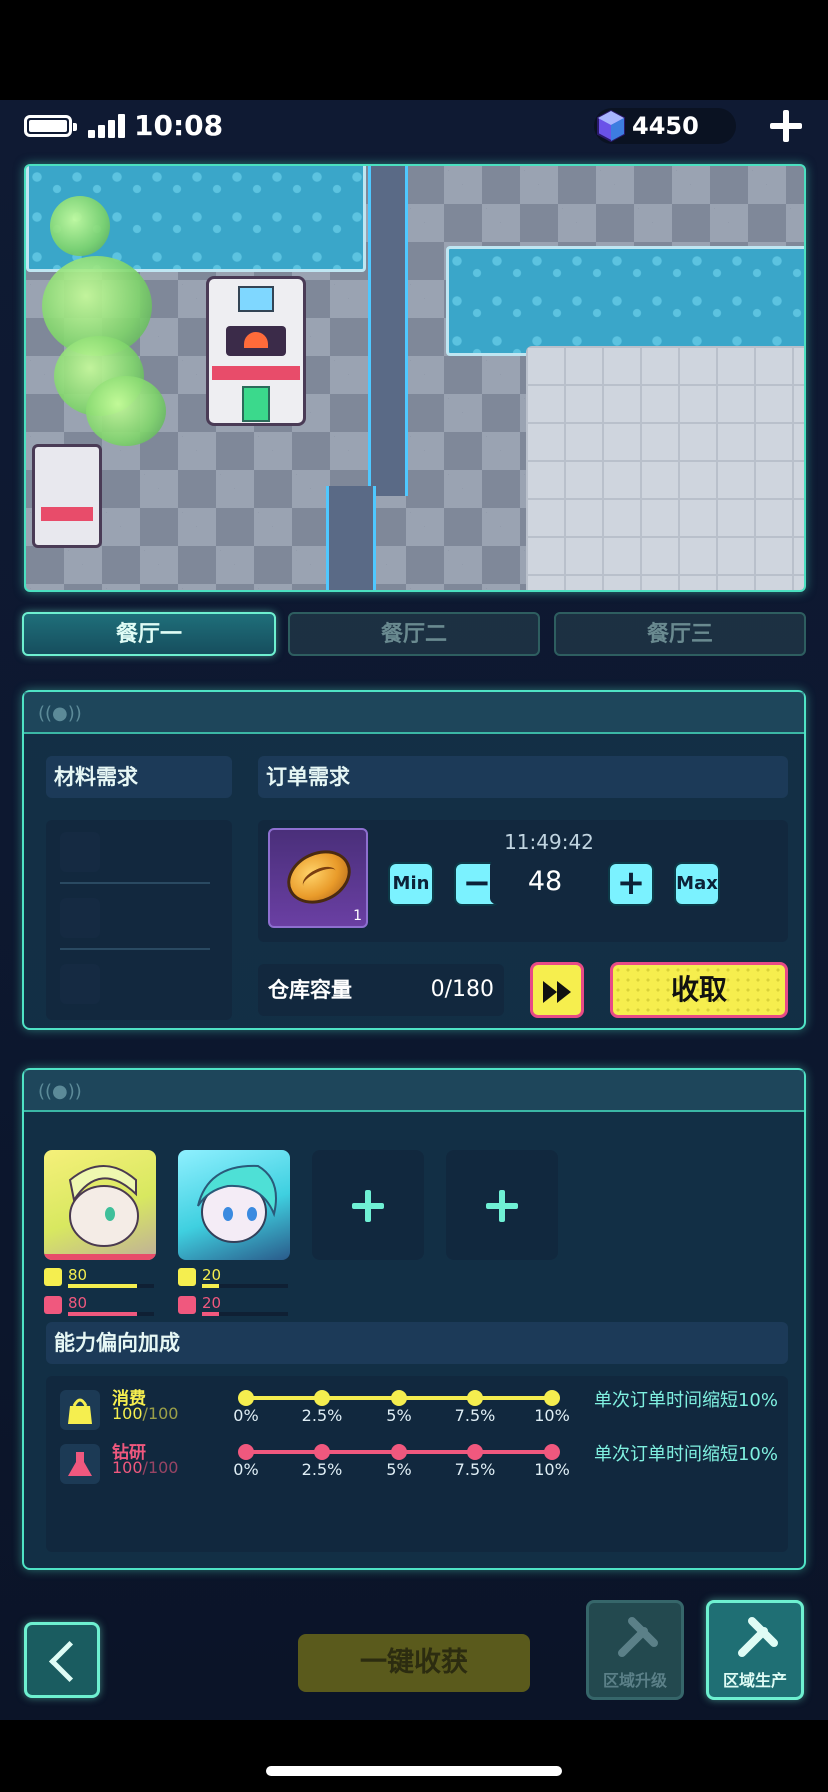 The width and height of the screenshot is (828, 1792). Describe the element at coordinates (234, 1305) in the screenshot. I see `research-stat: 20` at that location.